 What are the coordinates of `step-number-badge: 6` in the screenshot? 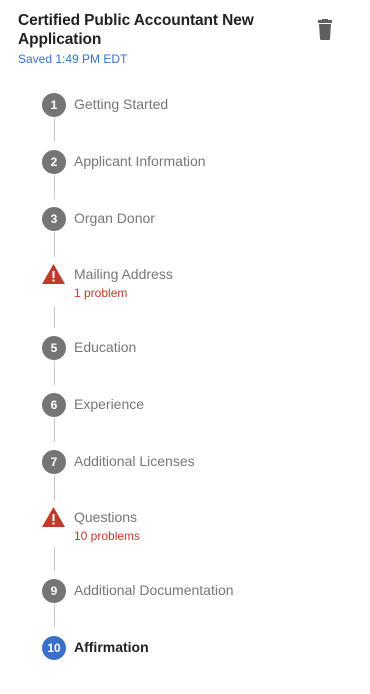 It's located at (54, 405).